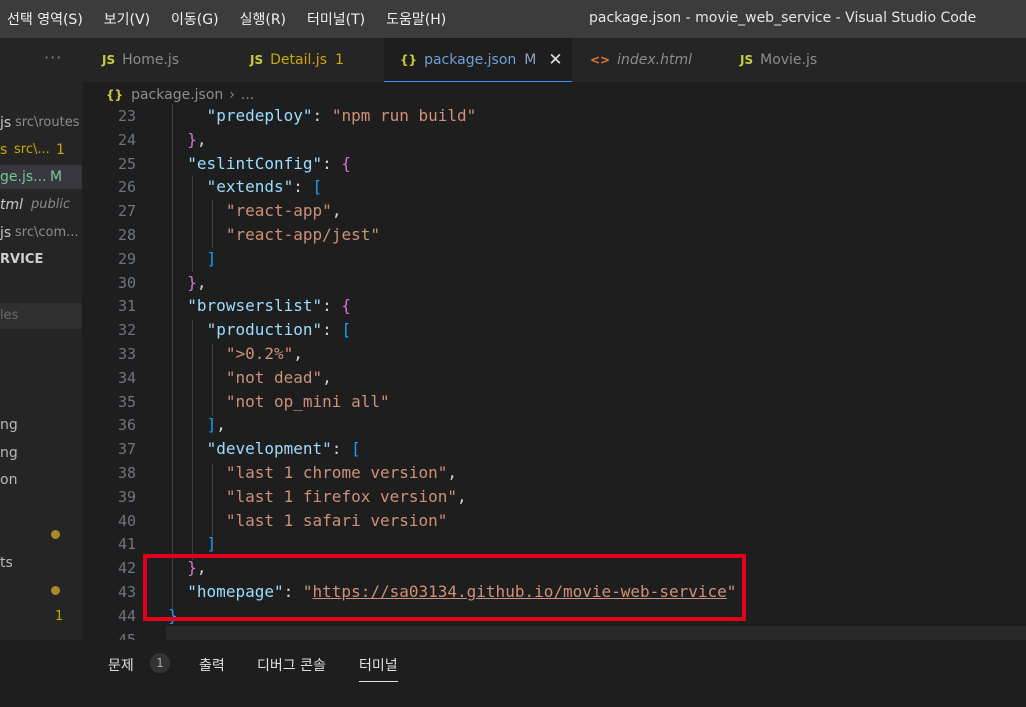 The image size is (1026, 707). I want to click on code-line: 34 "not dead",, so click(554, 378).